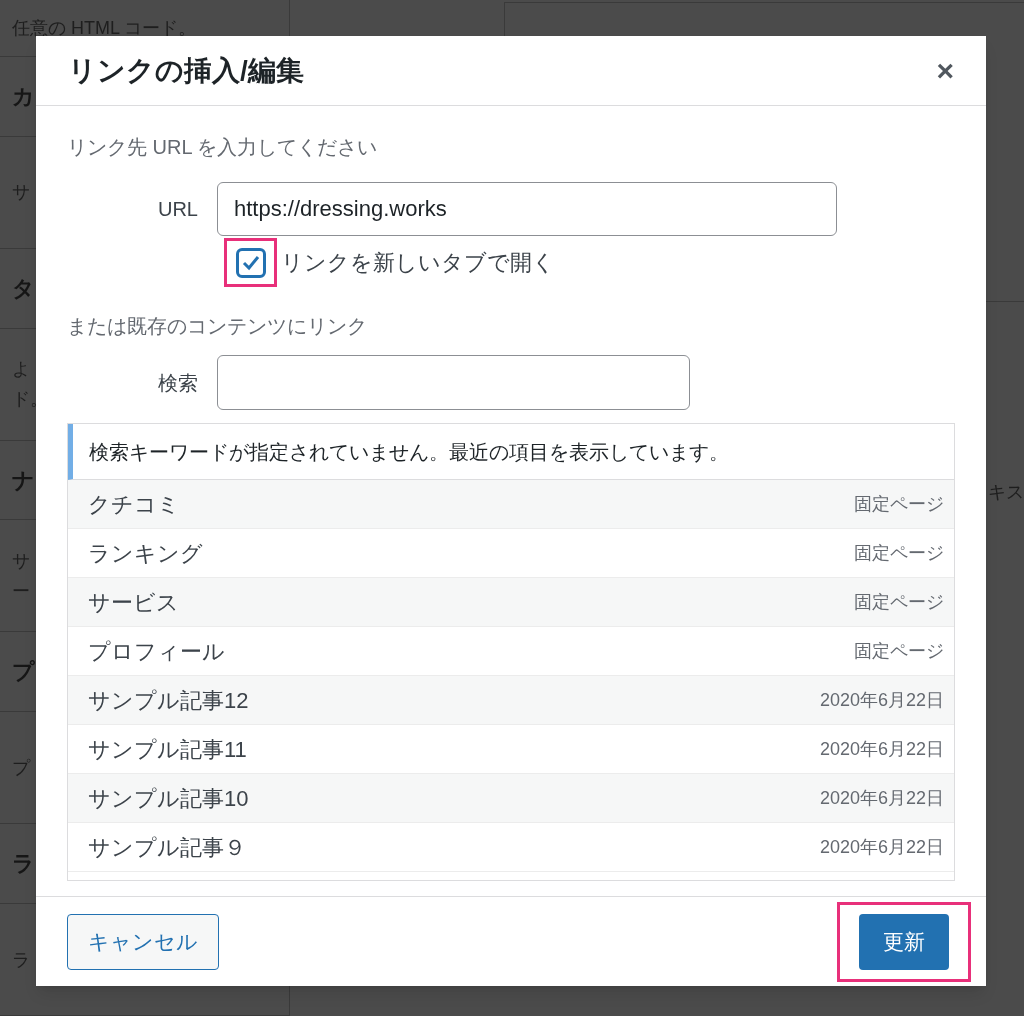 The image size is (1024, 1016). Describe the element at coordinates (168, 798) in the screenshot. I see `item-title: サンプル記事10` at that location.